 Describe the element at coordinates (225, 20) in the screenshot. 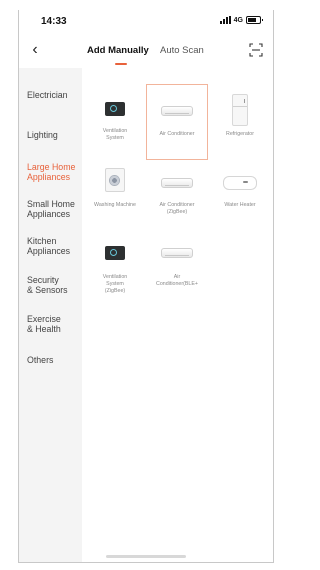

I see `signal-icon` at that location.